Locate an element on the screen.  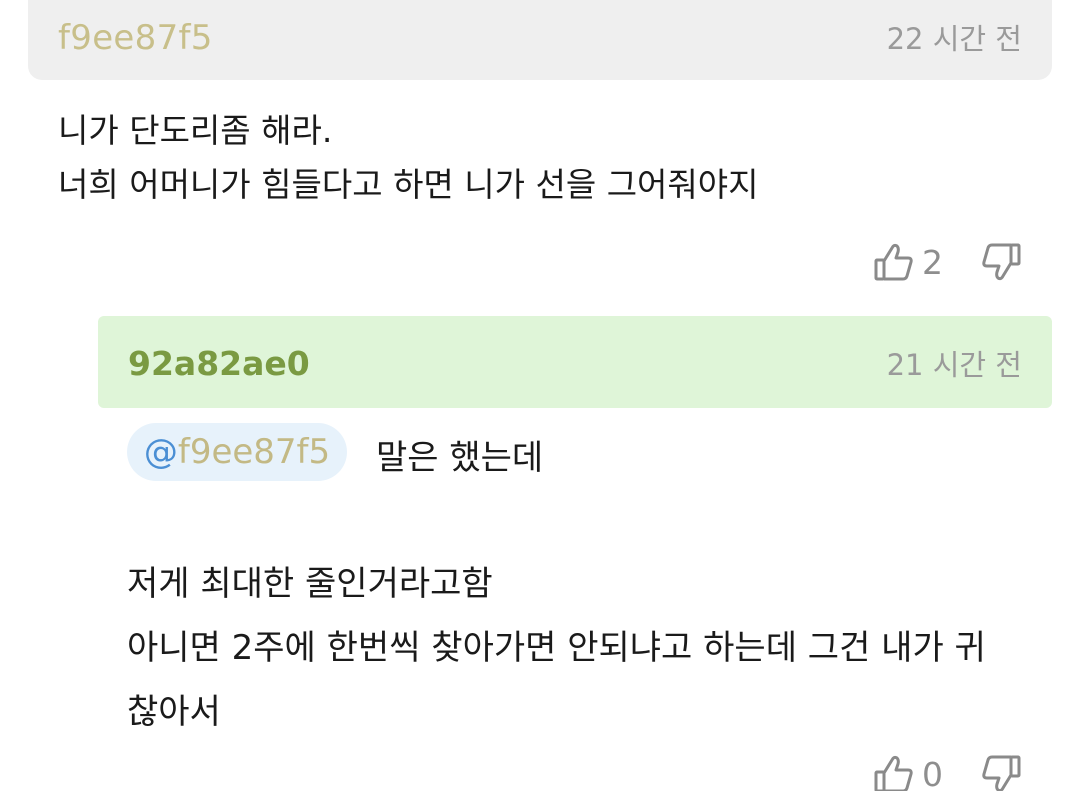
comment-username: f9ee87f5 is located at coordinates (135, 38).